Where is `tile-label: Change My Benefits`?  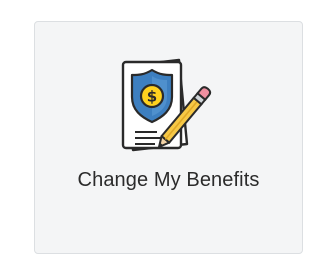 tile-label: Change My Benefits is located at coordinates (168, 180).